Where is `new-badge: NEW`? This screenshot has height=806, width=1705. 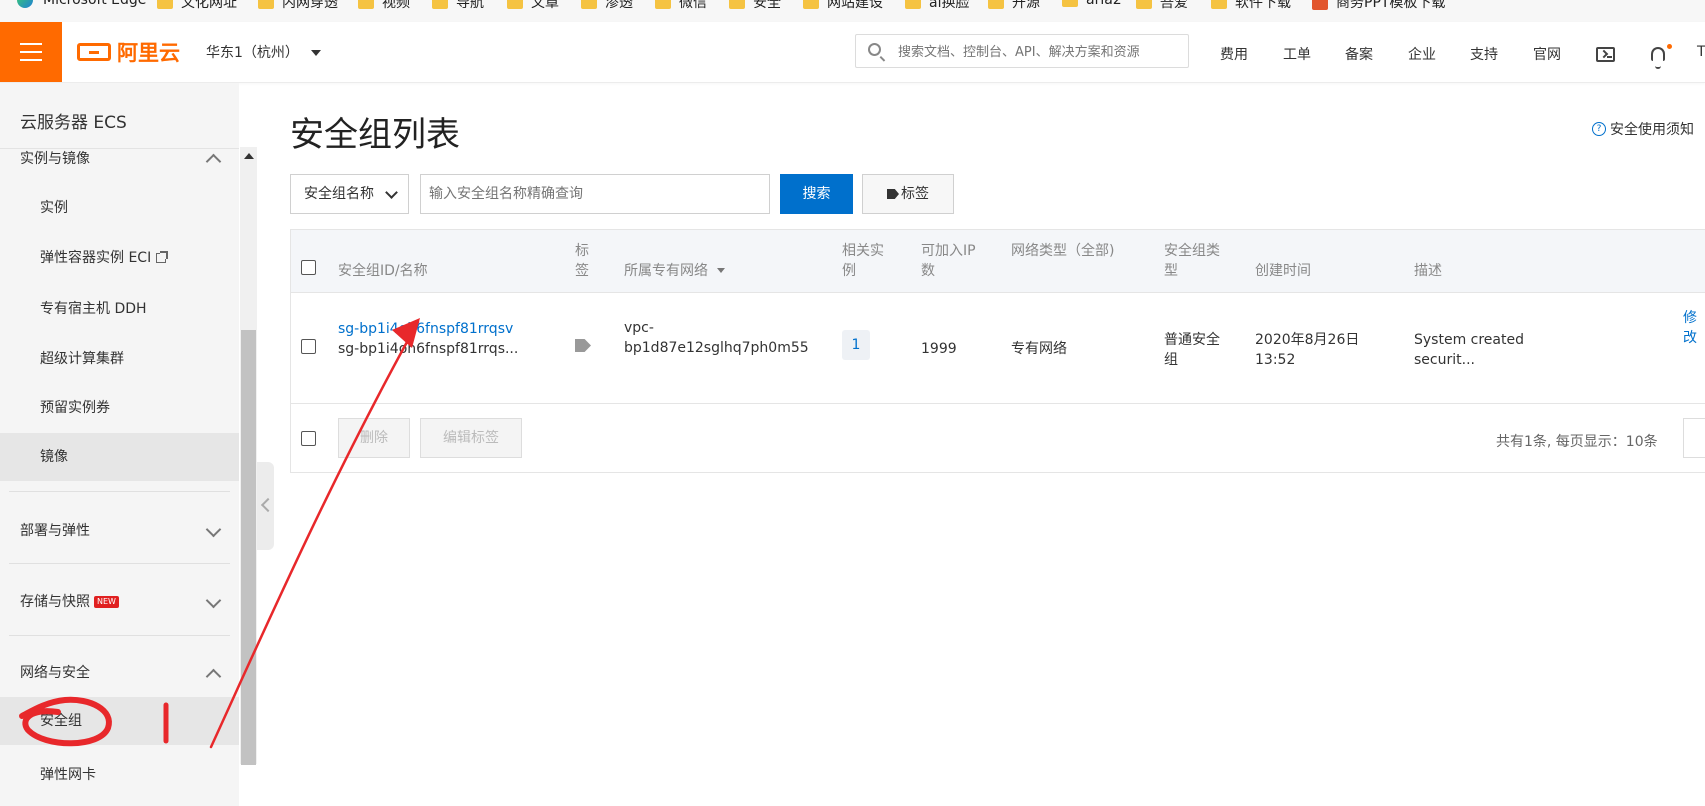 new-badge: NEW is located at coordinates (106, 602).